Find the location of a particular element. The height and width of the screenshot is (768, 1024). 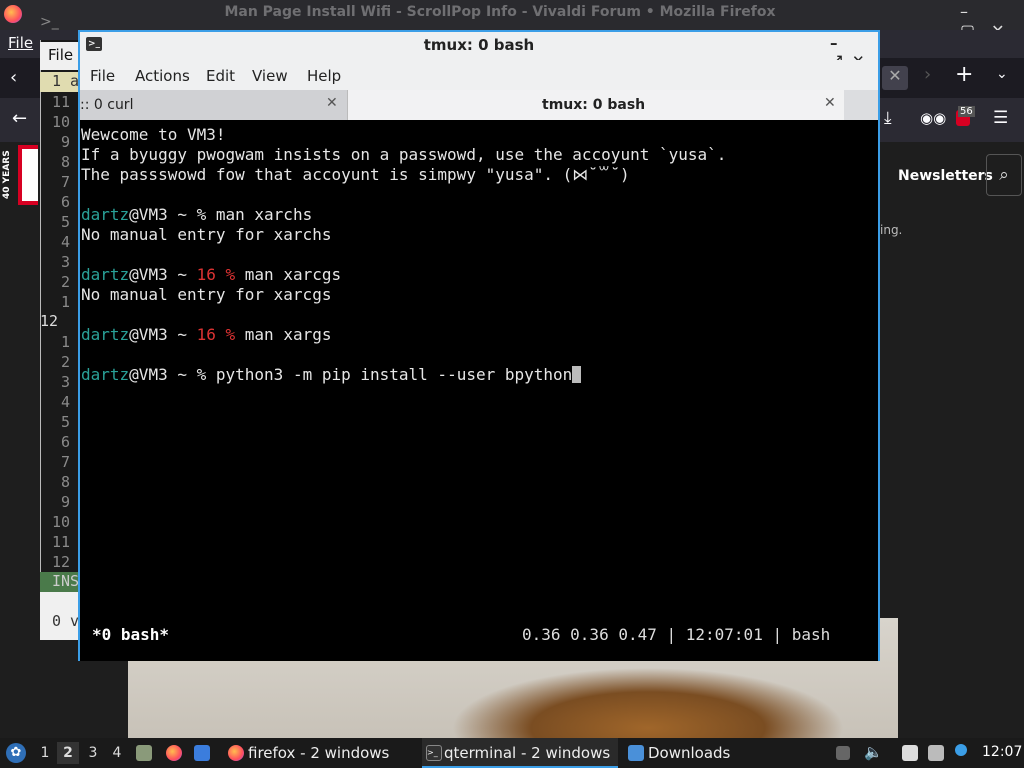

terminal-output-line: No manual entry for xarchs is located at coordinates (206, 234).